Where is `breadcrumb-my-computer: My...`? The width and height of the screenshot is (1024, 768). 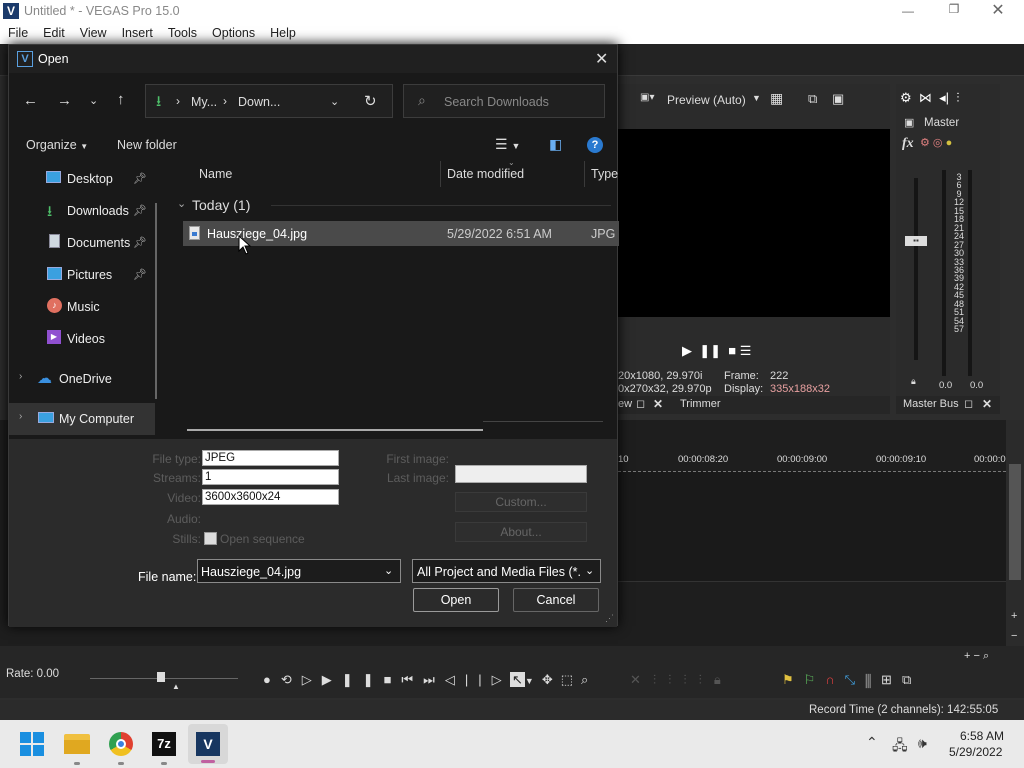
breadcrumb-my-computer: My... is located at coordinates (204, 102).